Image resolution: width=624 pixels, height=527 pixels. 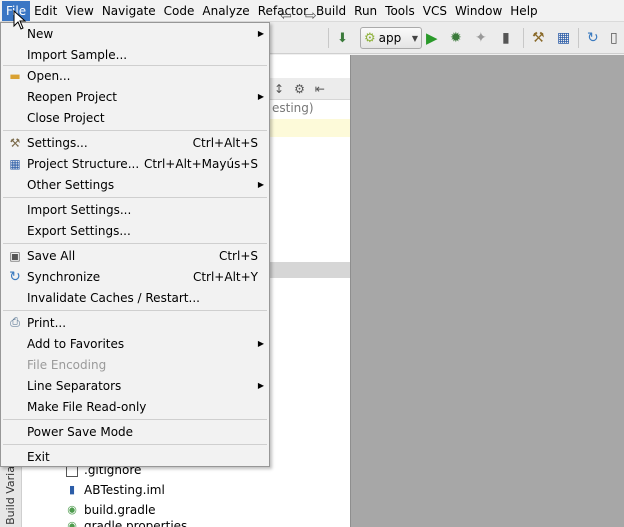 What do you see at coordinates (286, 16) in the screenshot?
I see `back-icon: ⇦` at bounding box center [286, 16].